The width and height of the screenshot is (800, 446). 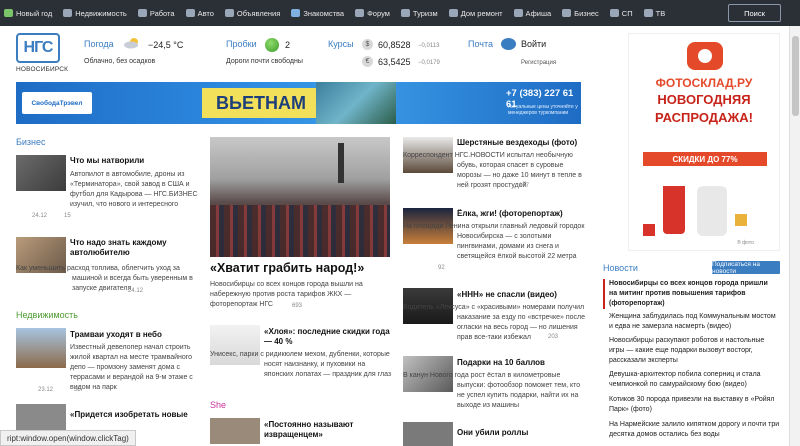 What do you see at coordinates (705, 56) in the screenshot?
I see `camera-icon` at bounding box center [705, 56].